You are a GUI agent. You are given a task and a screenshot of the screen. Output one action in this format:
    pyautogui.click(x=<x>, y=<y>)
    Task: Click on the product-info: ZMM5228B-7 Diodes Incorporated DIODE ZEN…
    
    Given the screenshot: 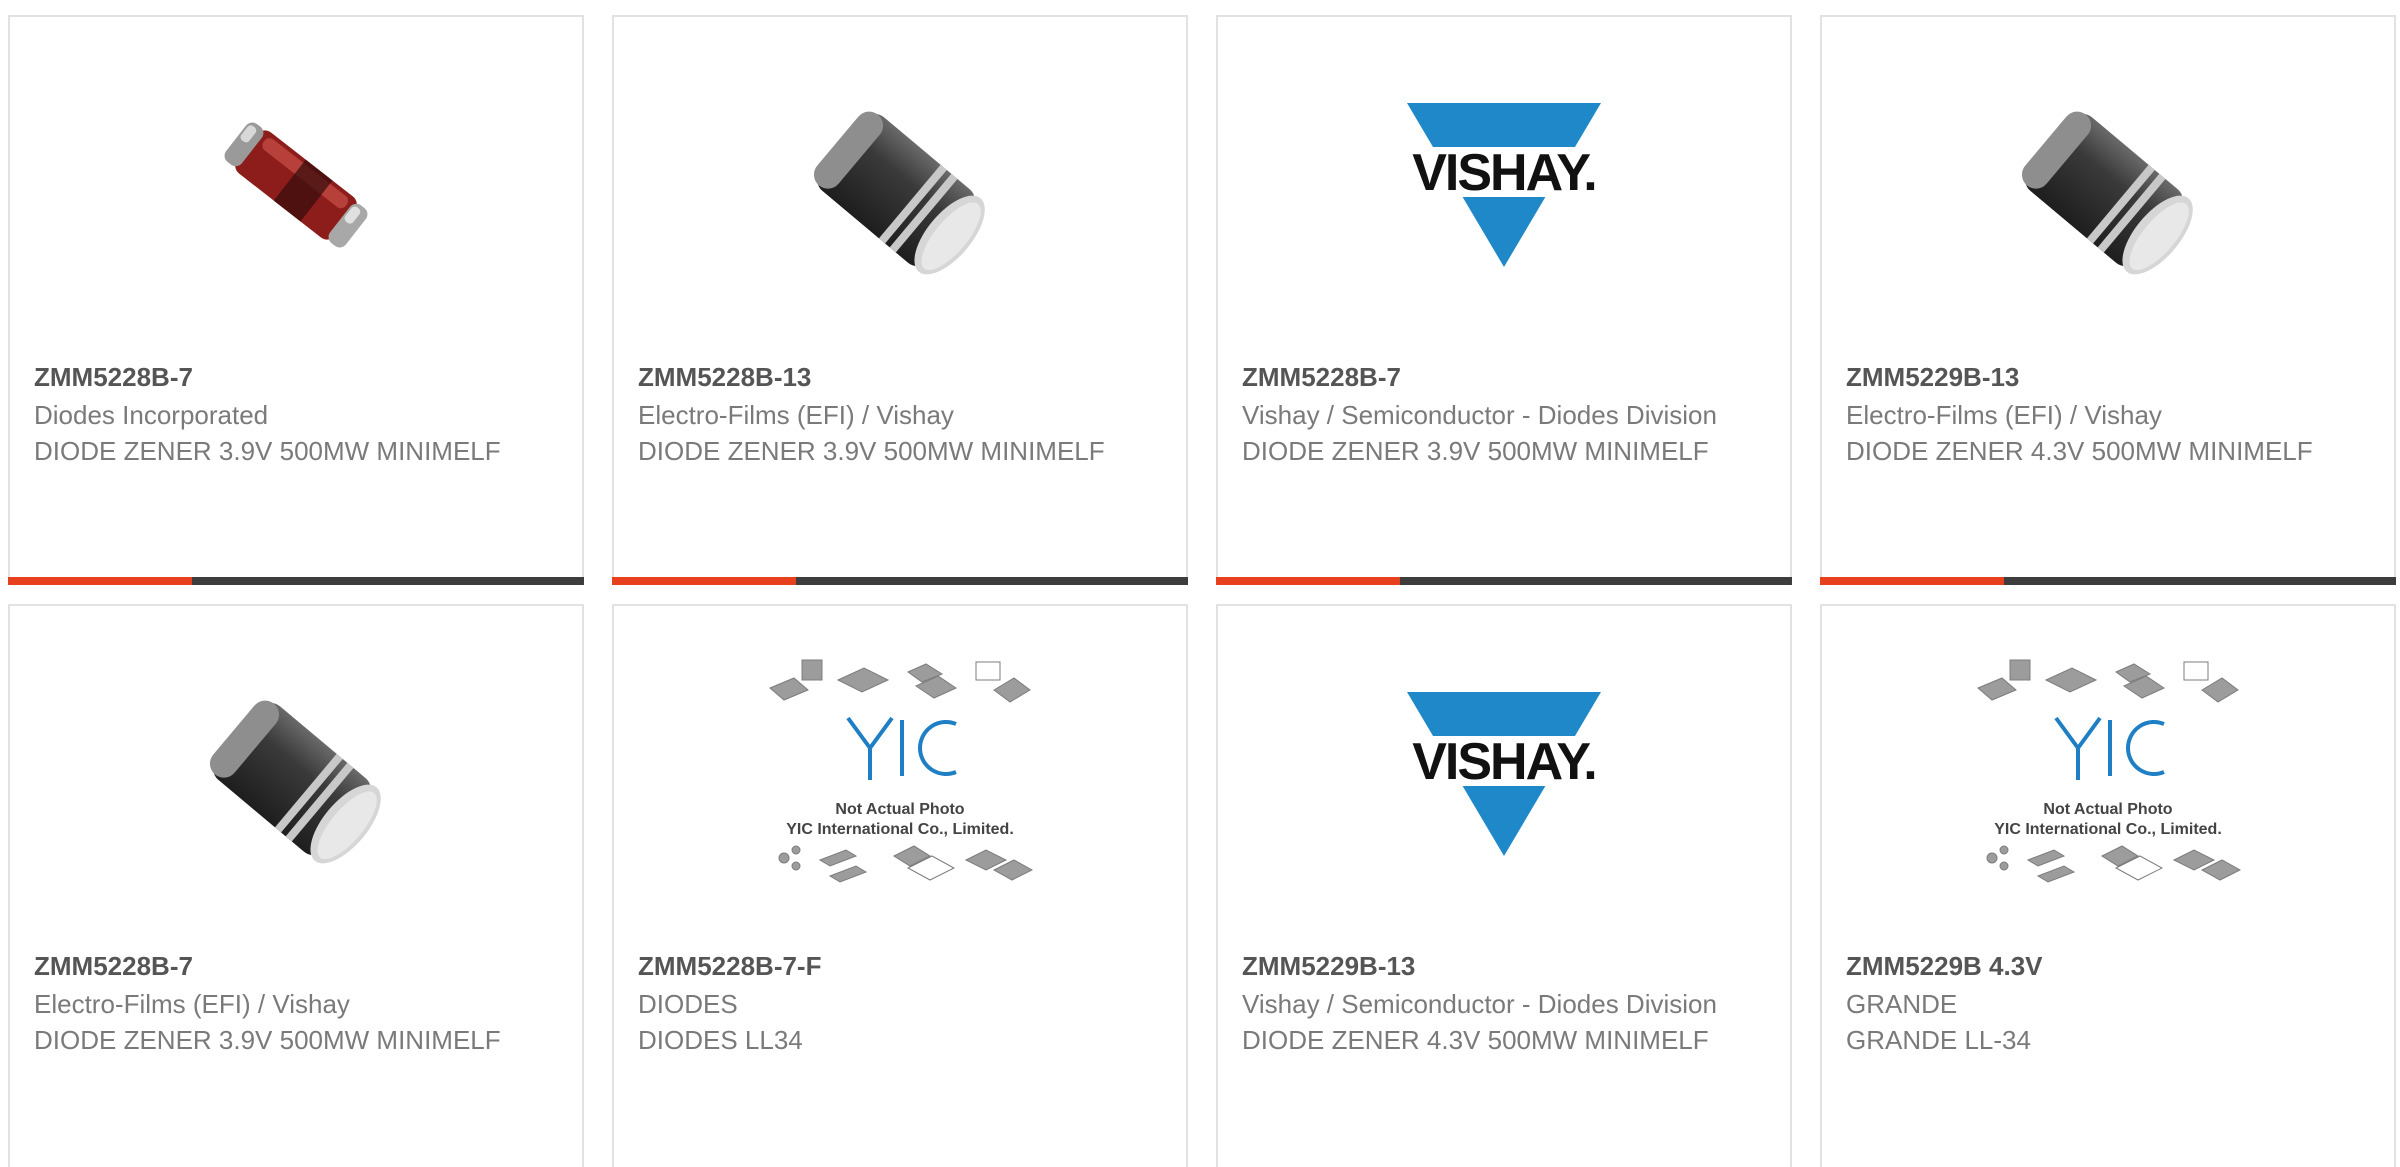 What is the action you would take?
    pyautogui.click(x=298, y=414)
    